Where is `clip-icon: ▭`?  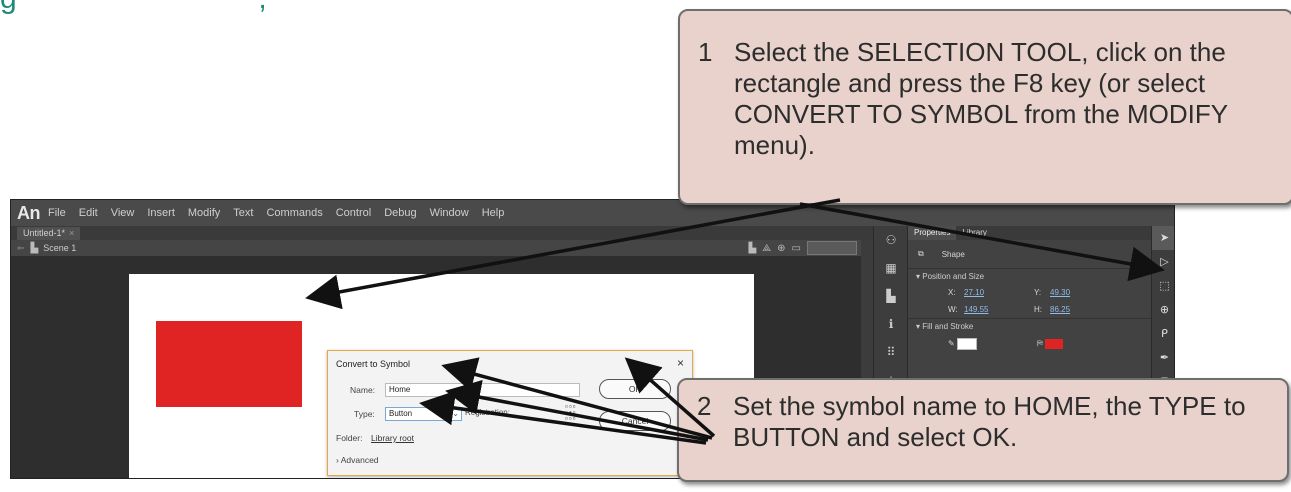 clip-icon: ▭ is located at coordinates (796, 248).